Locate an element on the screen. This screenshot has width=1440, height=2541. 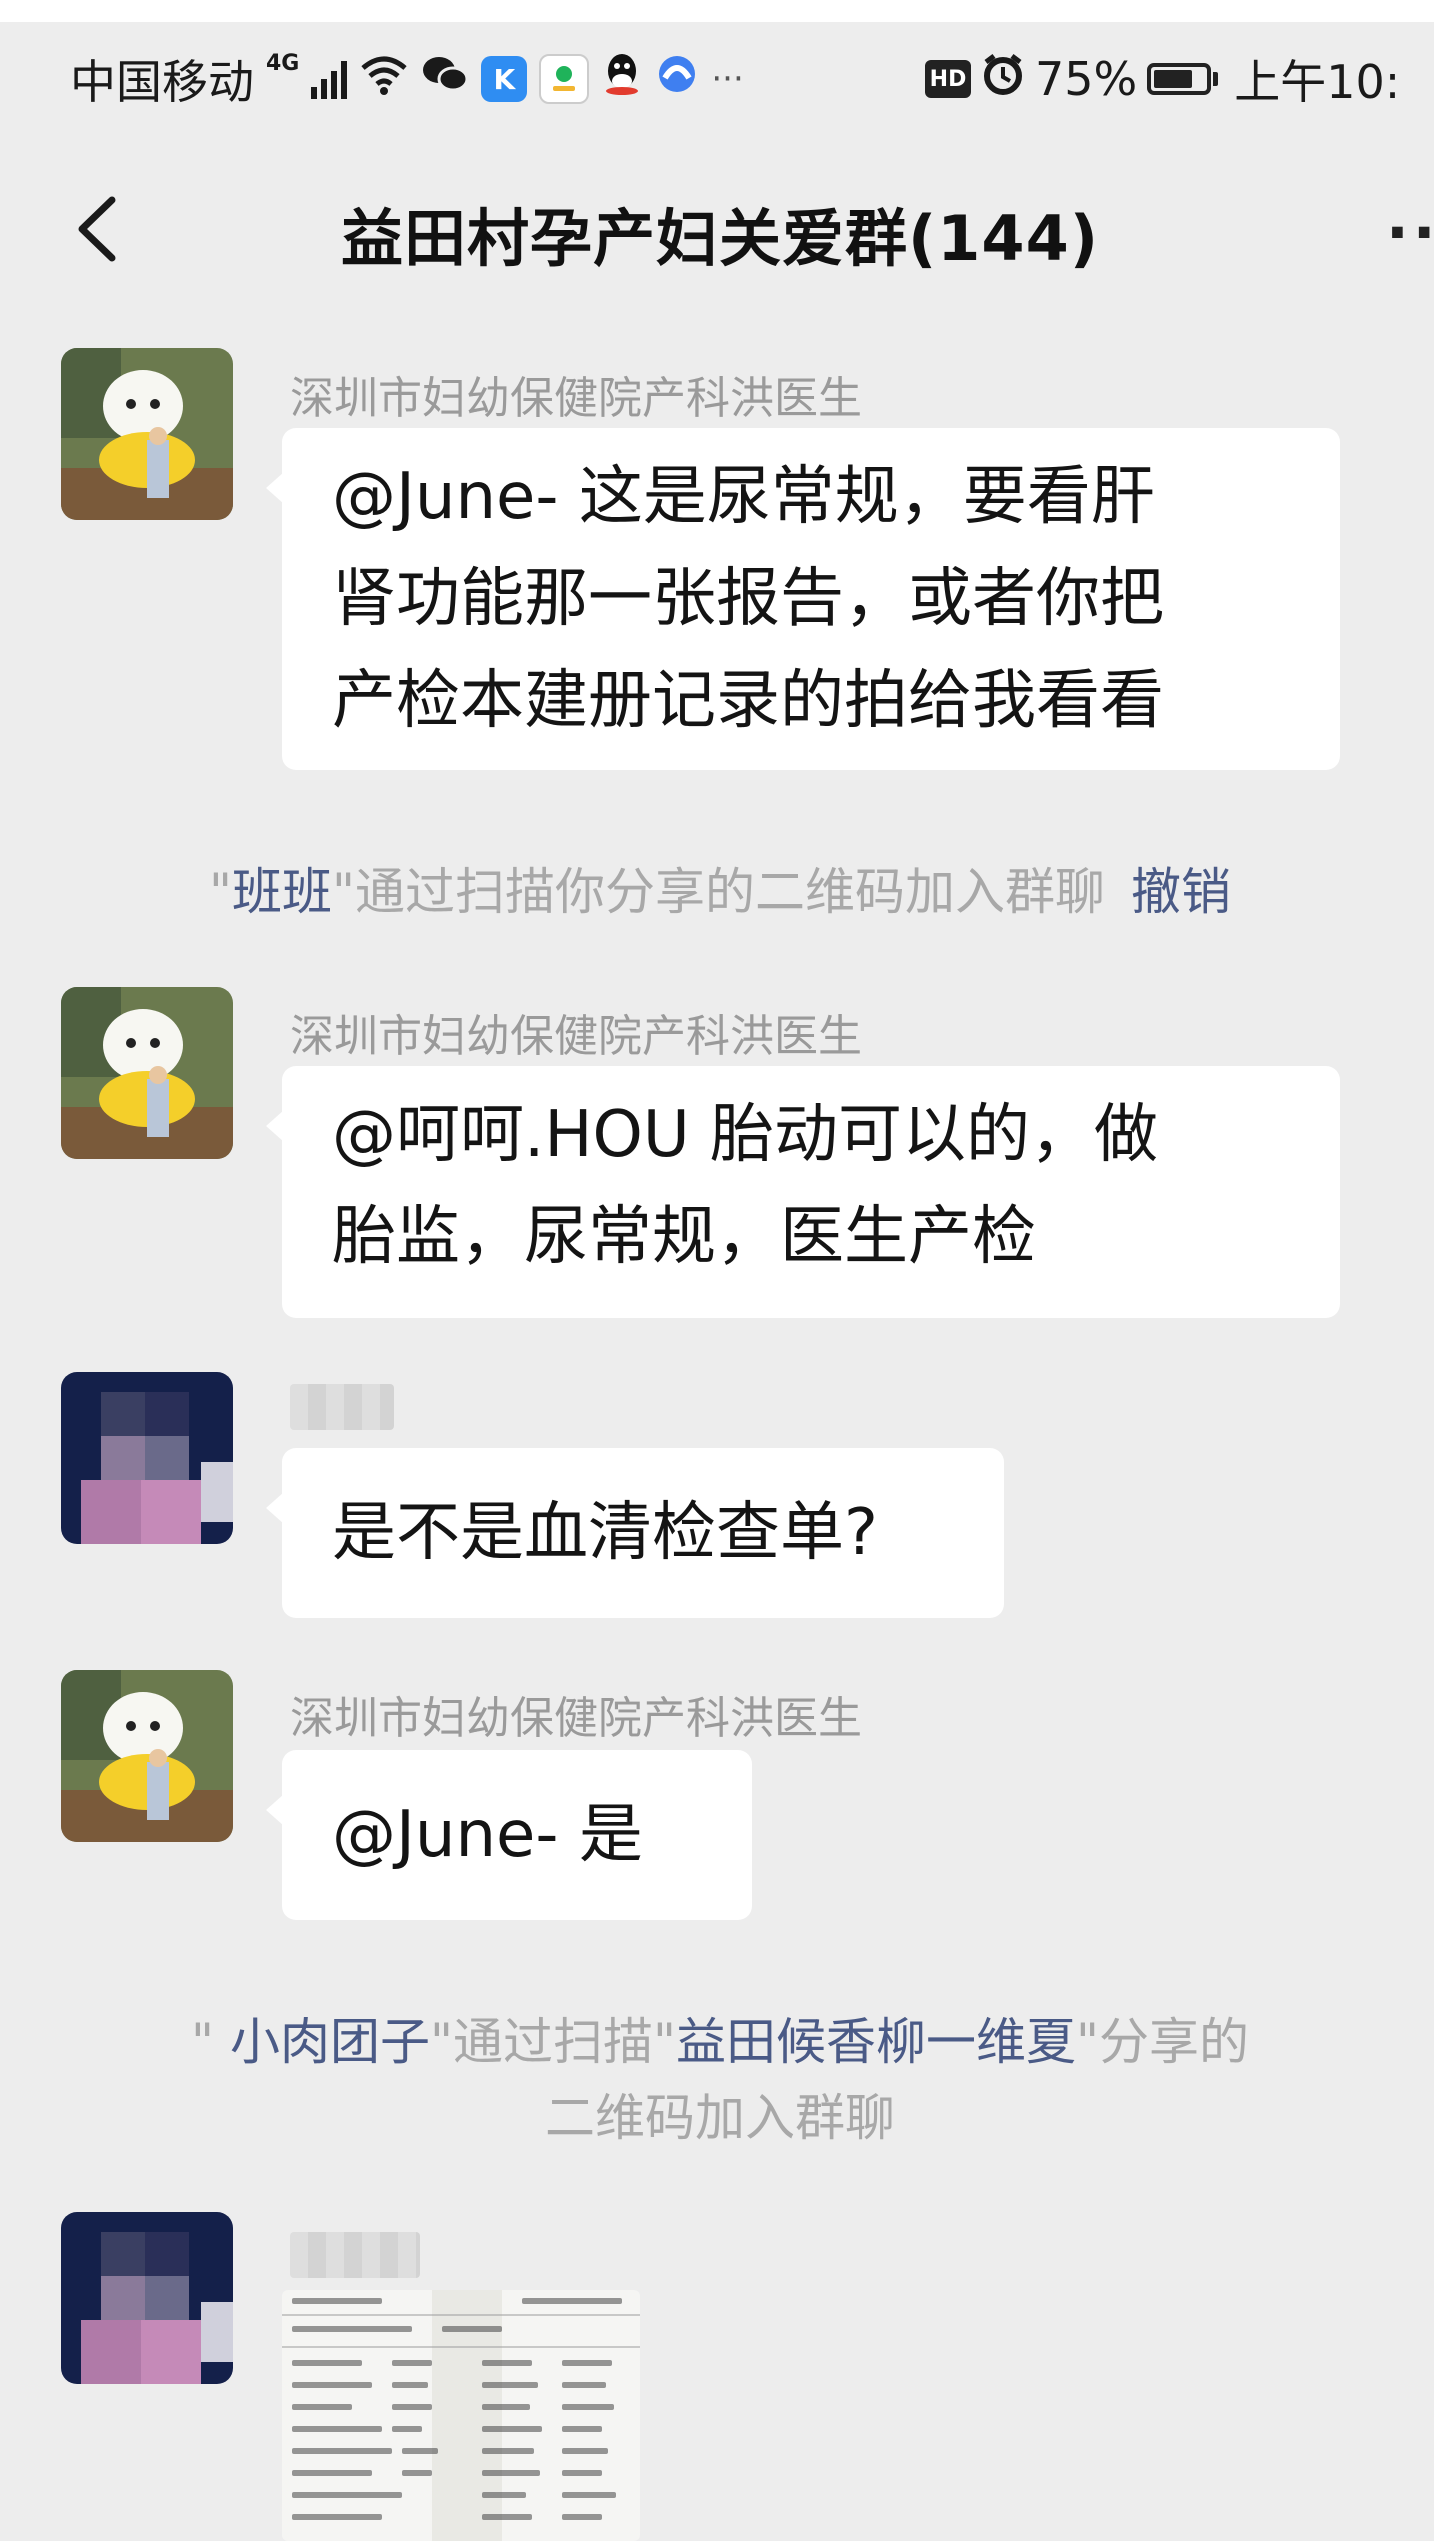
system-notice: "班班"通过扫描你分享的二维码加入群聊 撤销 is located at coordinates (720, 888).